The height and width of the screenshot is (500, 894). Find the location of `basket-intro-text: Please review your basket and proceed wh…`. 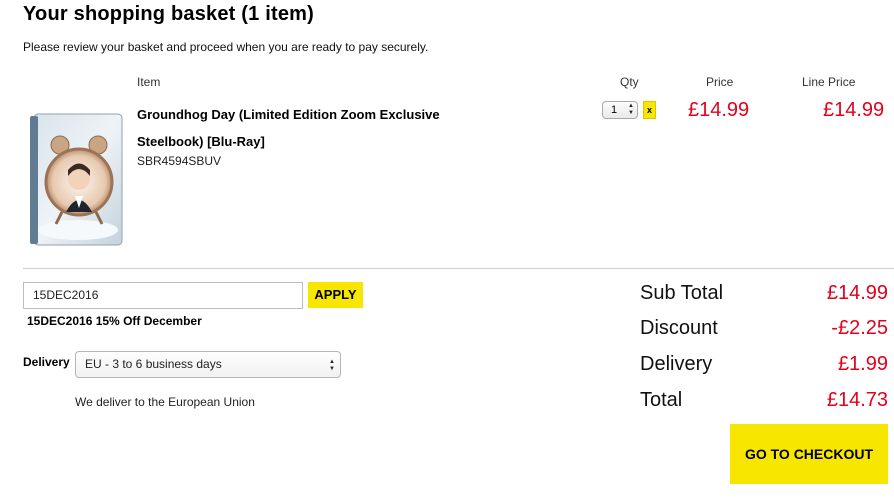

basket-intro-text: Please review your basket and proceed wh… is located at coordinates (226, 47).